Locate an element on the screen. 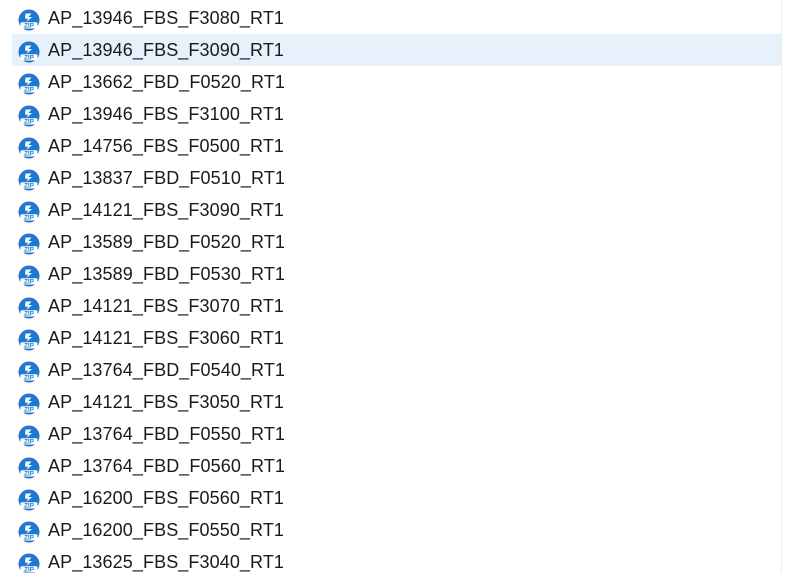  file-list-item: ZIP AP_14756_FBS_F0500_RT1 is located at coordinates (396, 146).